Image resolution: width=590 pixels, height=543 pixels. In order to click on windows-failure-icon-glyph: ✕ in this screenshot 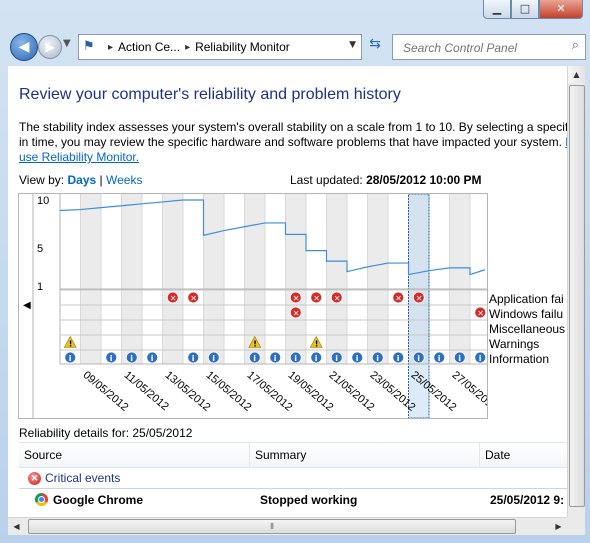, I will do `click(296, 313)`.